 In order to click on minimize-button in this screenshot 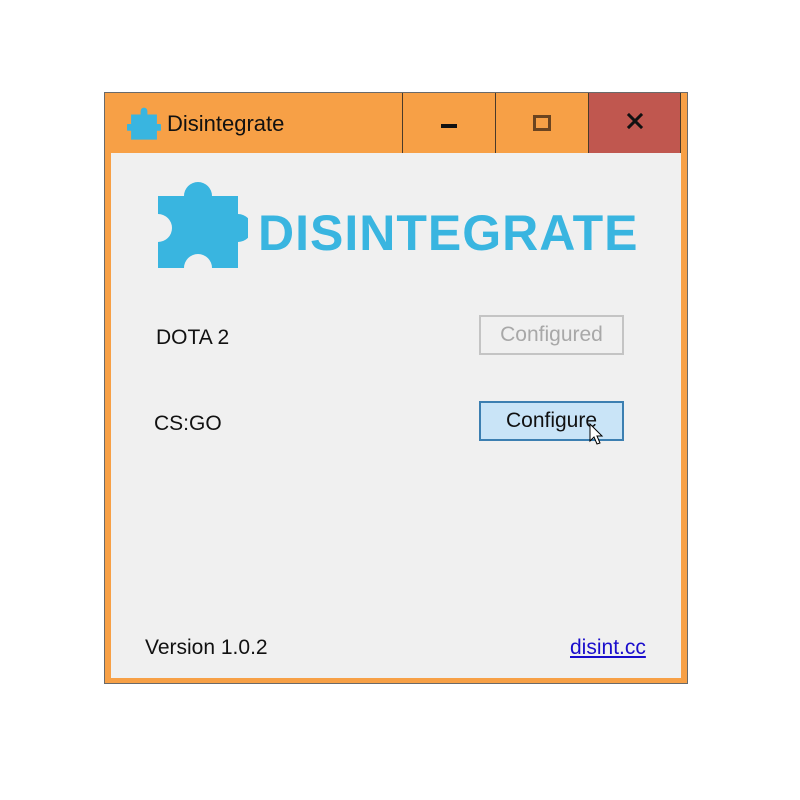, I will do `click(448, 123)`.